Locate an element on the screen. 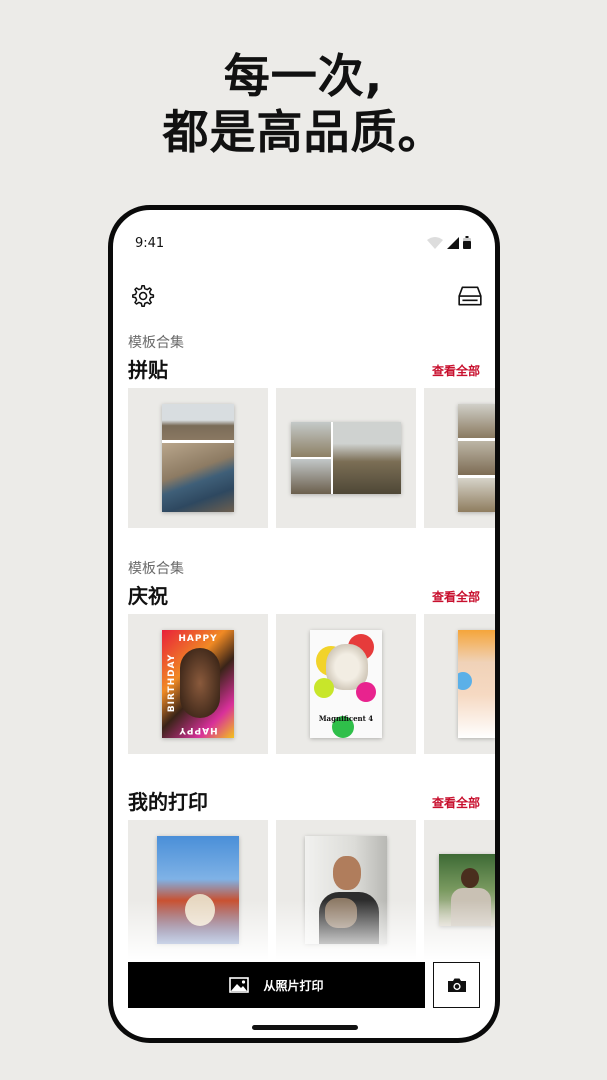 The height and width of the screenshot is (1080, 607). birthday-bottom-text: HAPPY is located at coordinates (198, 730).